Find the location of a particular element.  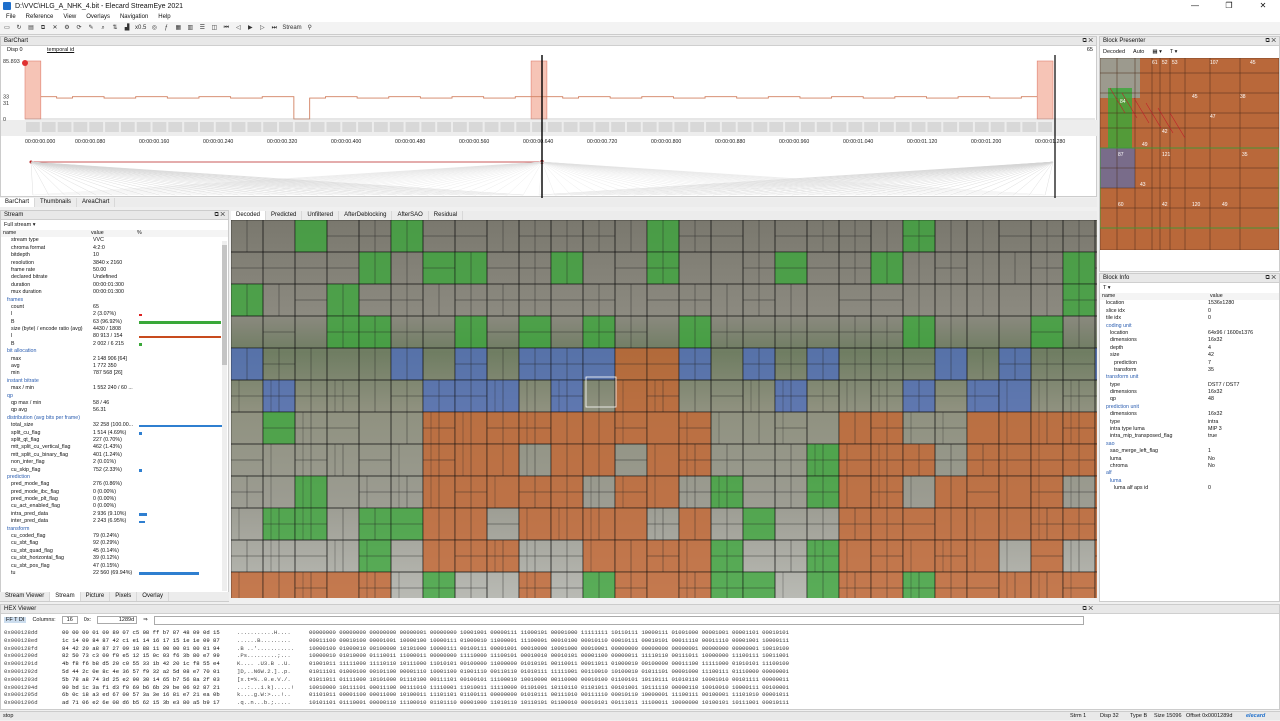

stream-row: chroma format 4:2:0 is located at coordinates (116, 248).